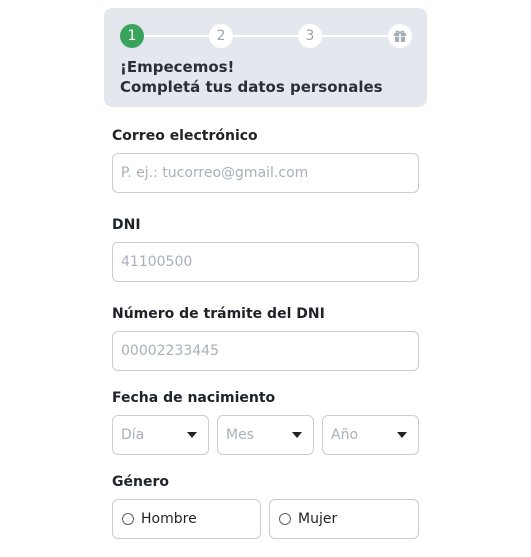  What do you see at coordinates (177, 67) in the screenshot?
I see `header-title-line-1: ¡Empecemos!` at bounding box center [177, 67].